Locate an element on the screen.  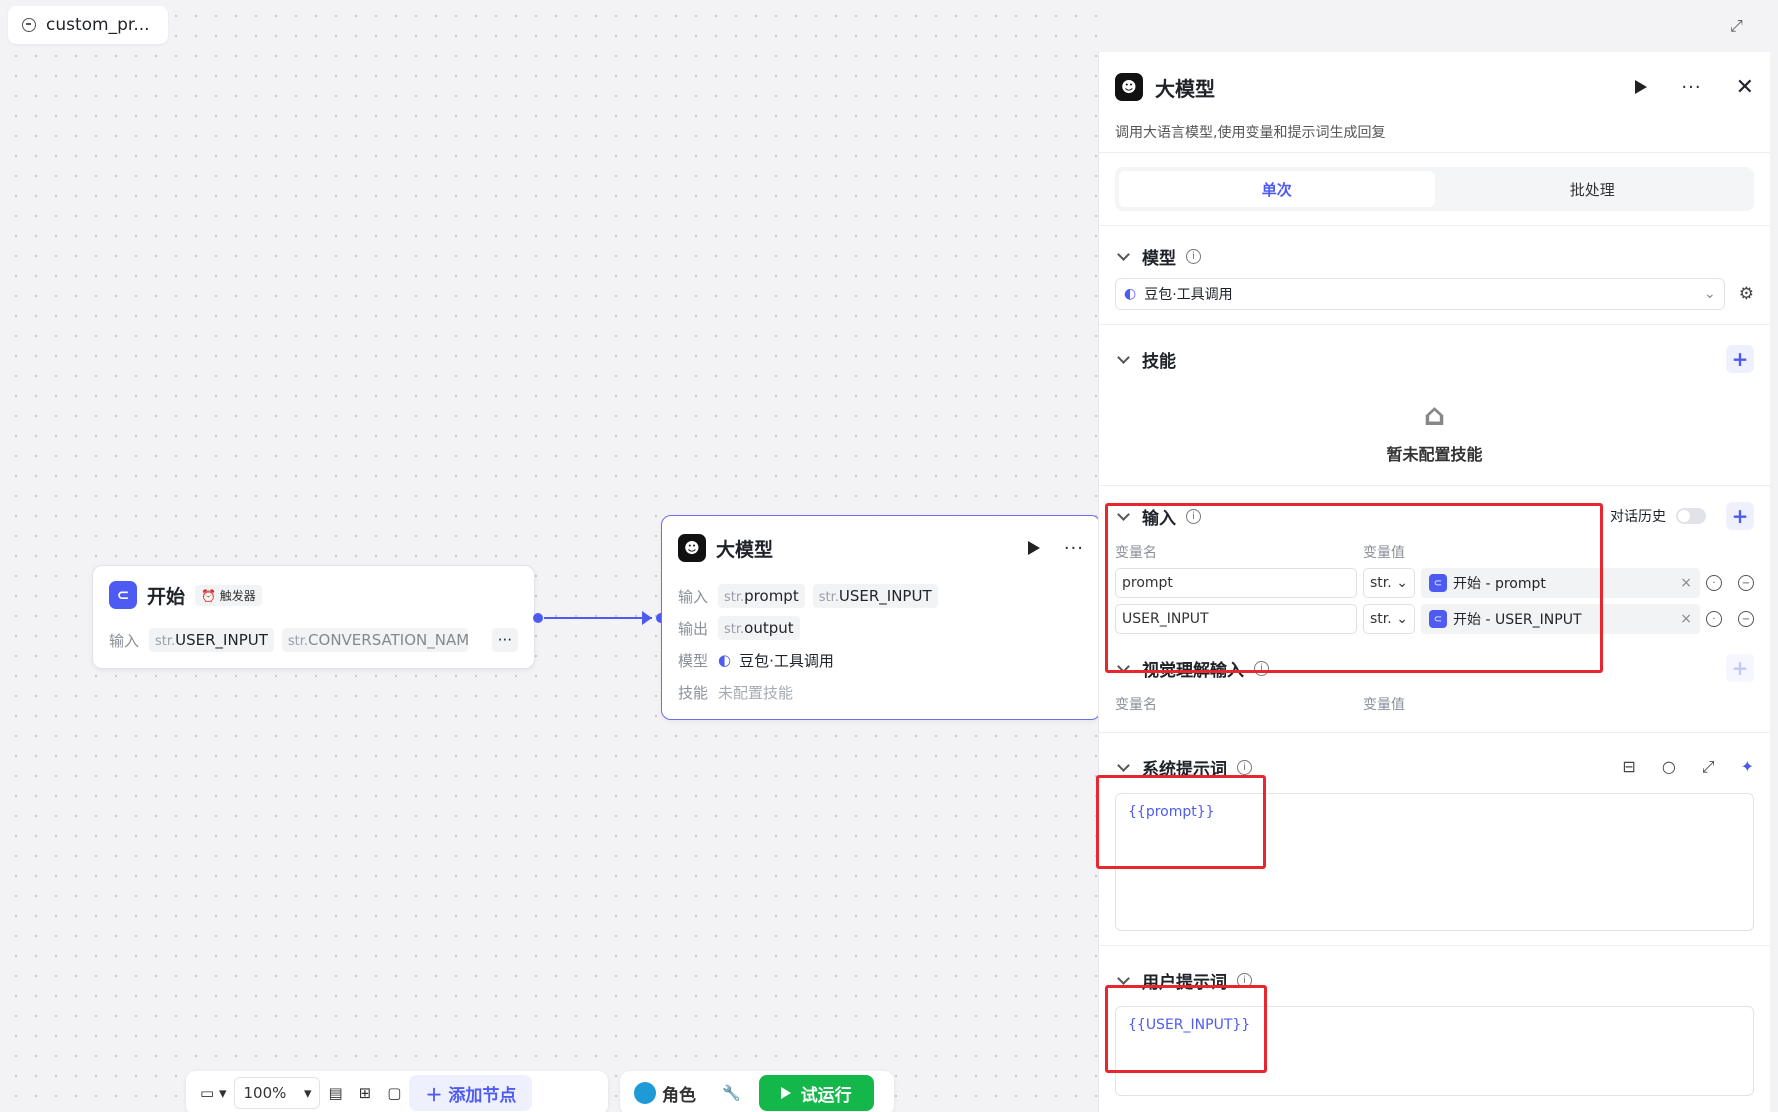
system-prompt-section: 系统提示词 i ⊟ ○ ⤢ ✦ {{prompt}} is located at coordinates (1434, 832).